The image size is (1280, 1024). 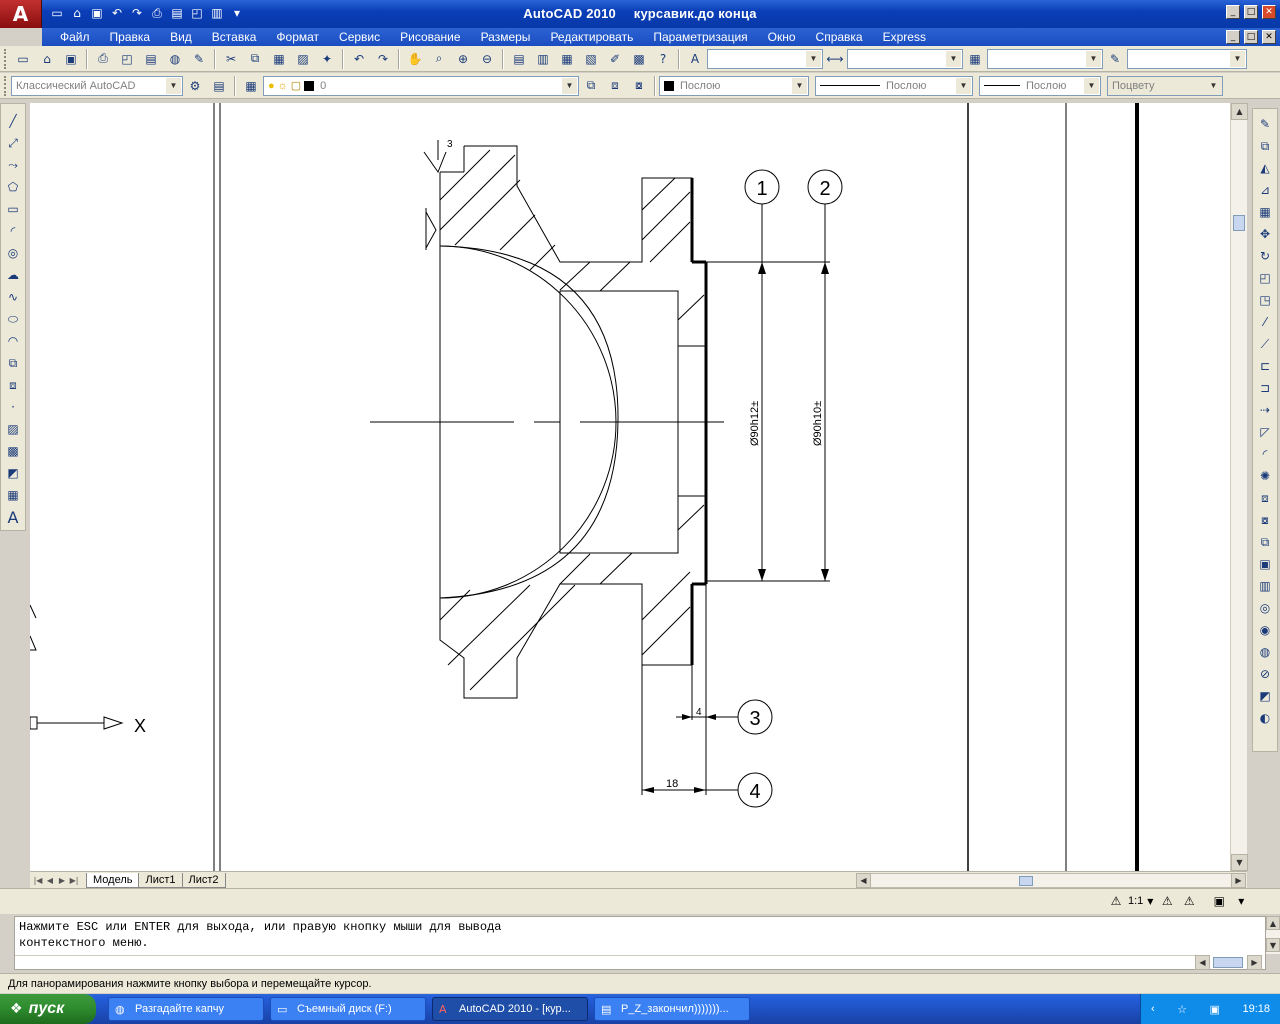 What do you see at coordinates (231, 59) in the screenshot?
I see `cut-icon: ✂` at bounding box center [231, 59].